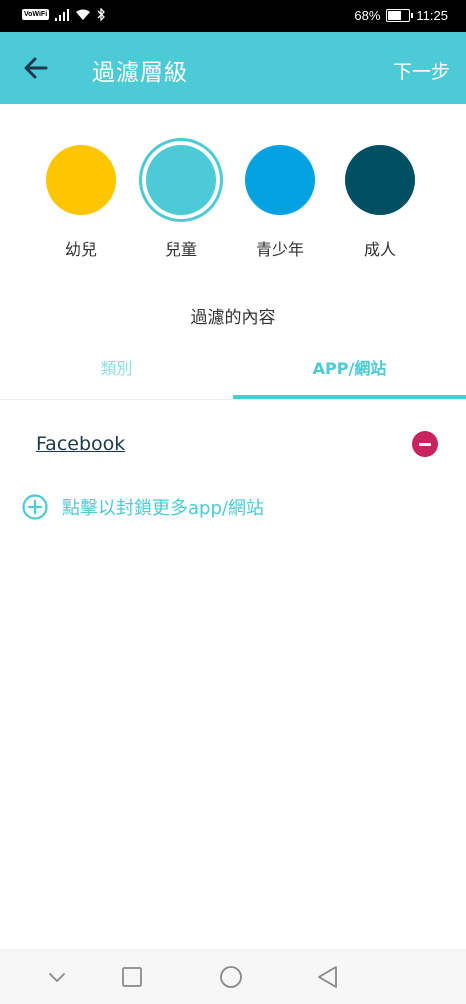 Image resolution: width=466 pixels, height=1004 pixels. I want to click on level-toddler: 幼兒, so click(81, 199).